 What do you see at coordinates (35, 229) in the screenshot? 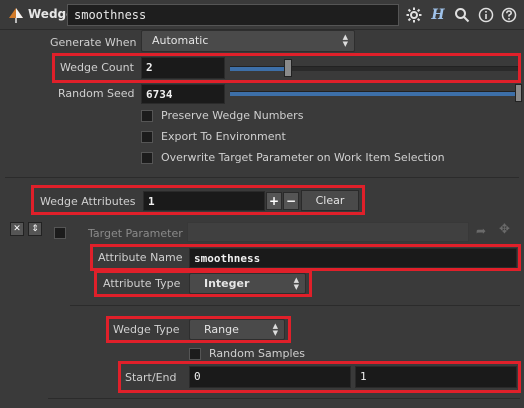
I see `insert-instance-icon: ⇕` at bounding box center [35, 229].